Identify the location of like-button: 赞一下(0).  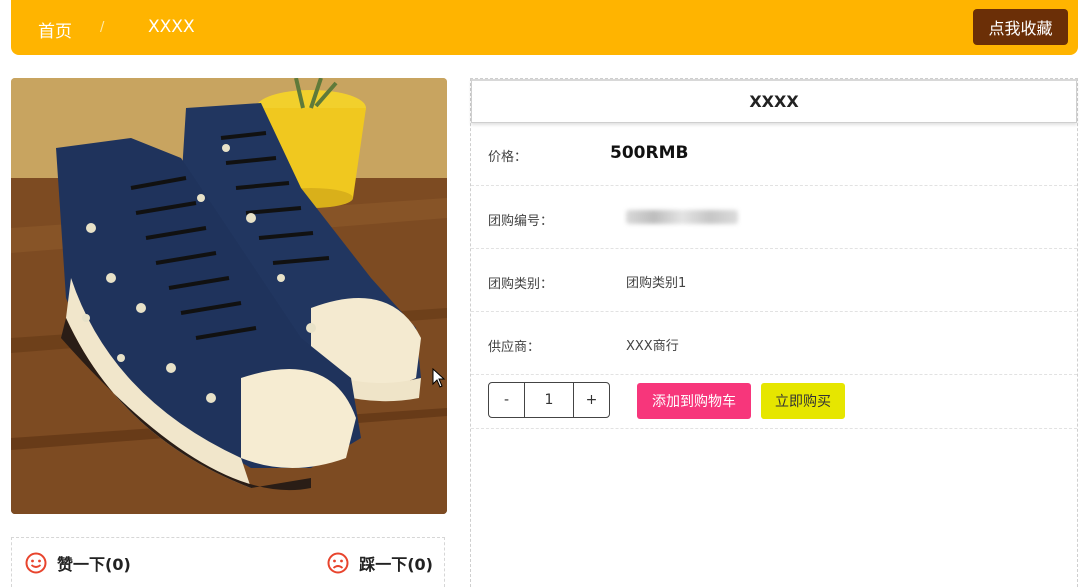
(78, 563).